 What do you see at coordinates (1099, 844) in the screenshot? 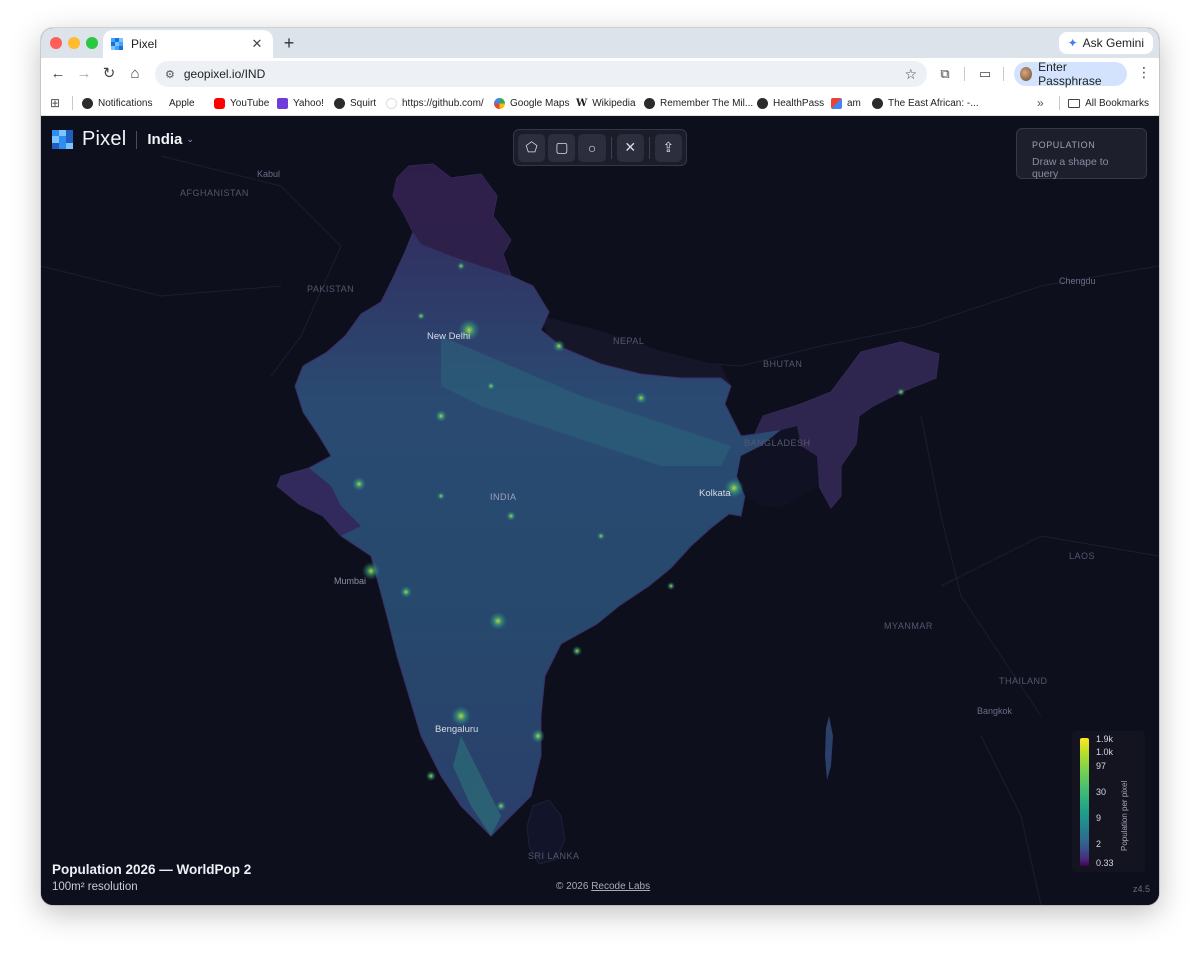
I see `legend-tick: 2` at bounding box center [1099, 844].